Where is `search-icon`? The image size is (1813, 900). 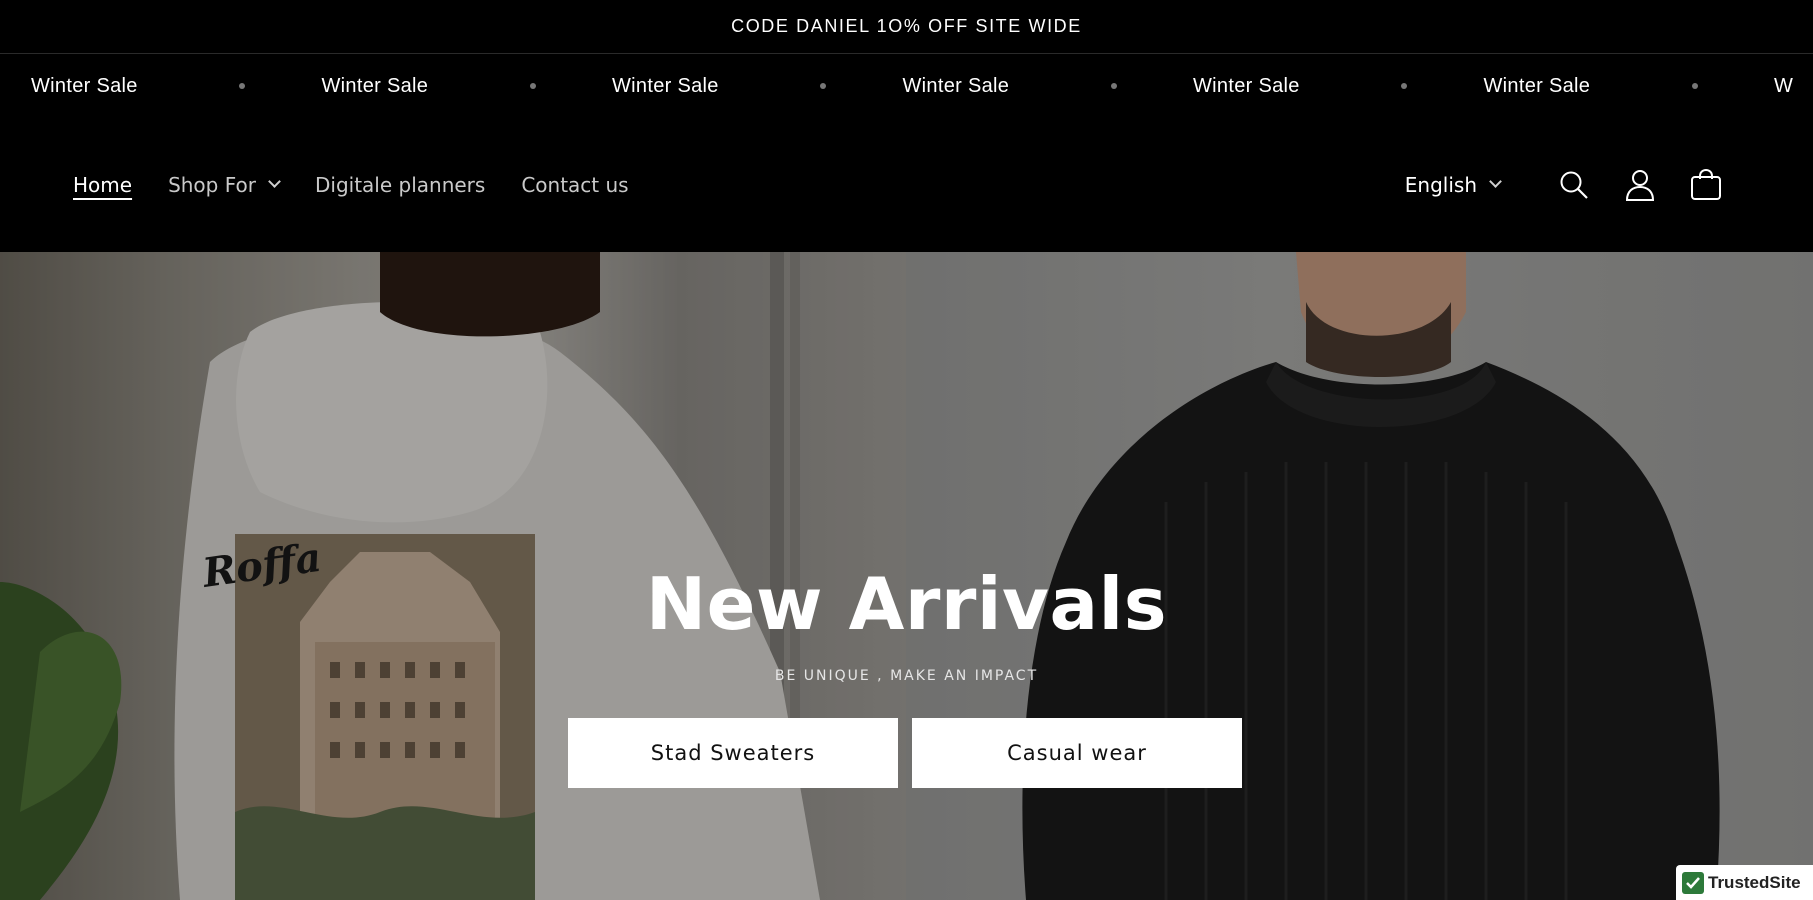 search-icon is located at coordinates (1574, 185).